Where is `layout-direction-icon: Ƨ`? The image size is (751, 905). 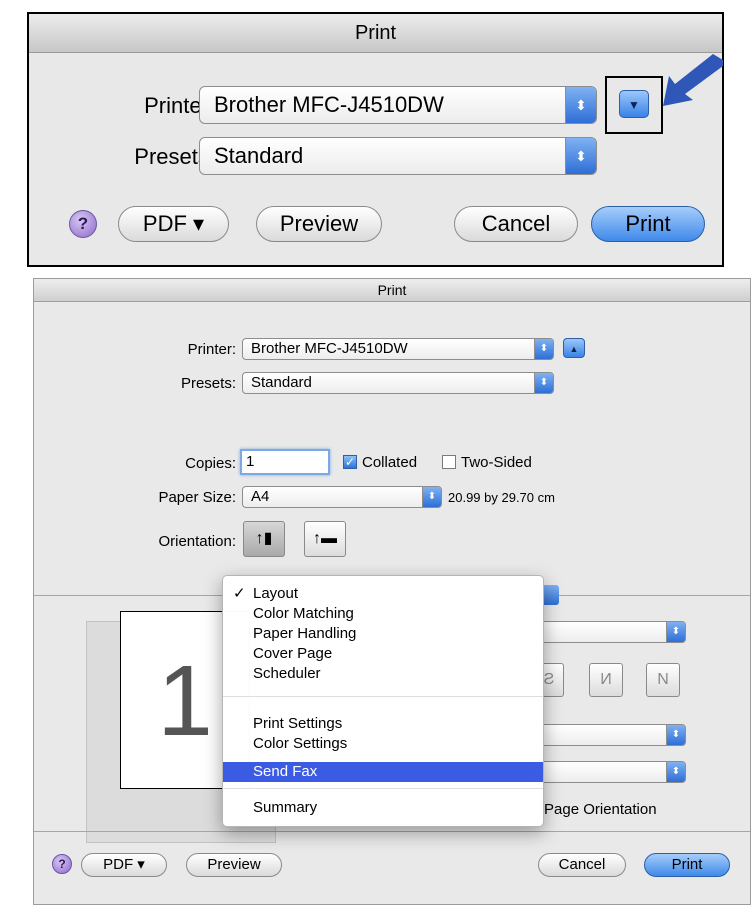 layout-direction-icon: Ƨ is located at coordinates (549, 679).